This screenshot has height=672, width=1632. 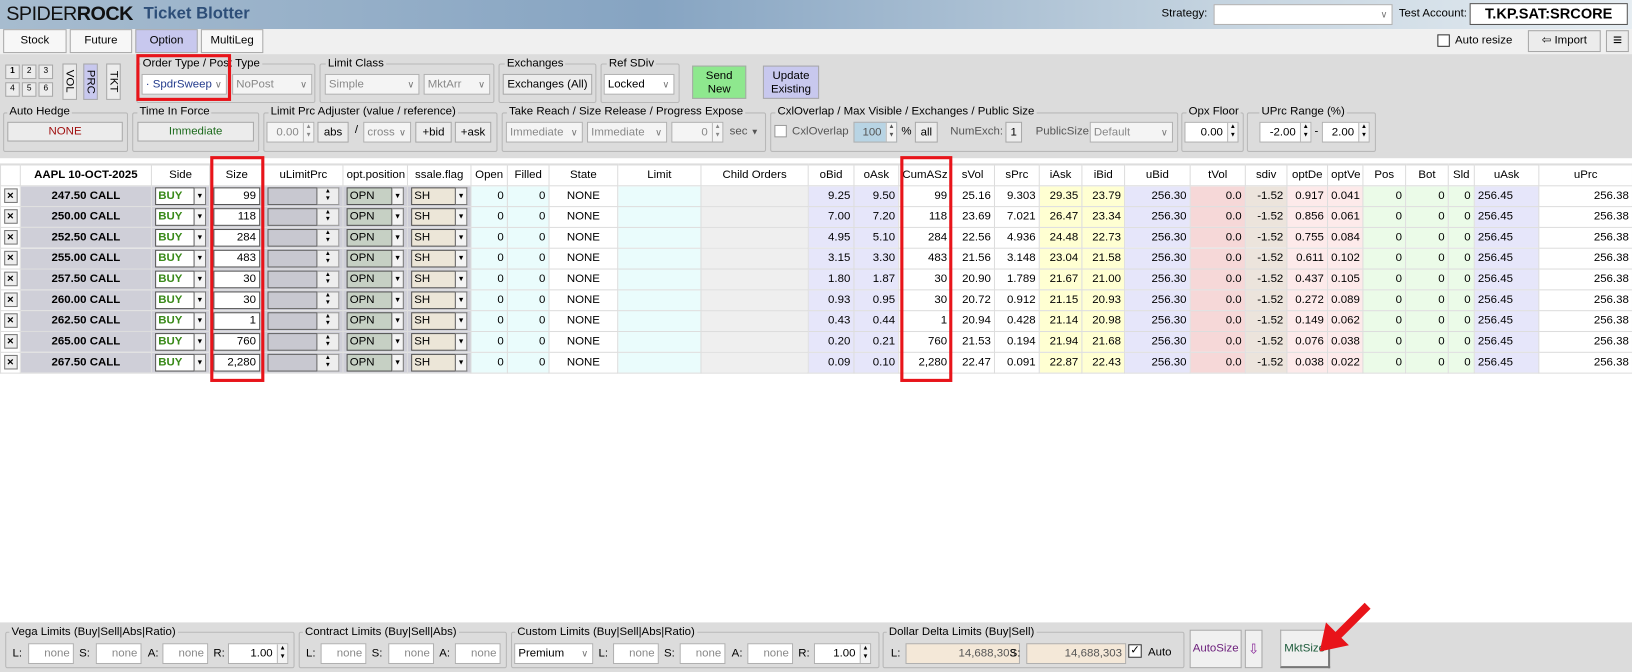 What do you see at coordinates (627, 132) in the screenshot?
I see `size-release-select: Immediate ∨` at bounding box center [627, 132].